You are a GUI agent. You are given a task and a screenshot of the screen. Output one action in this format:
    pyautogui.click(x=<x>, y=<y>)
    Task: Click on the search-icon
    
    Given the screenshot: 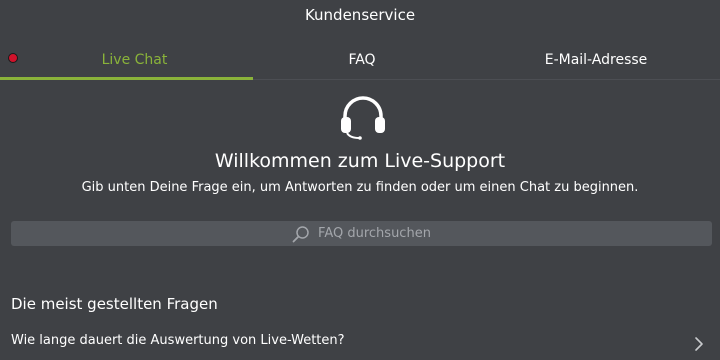 What is the action you would take?
    pyautogui.click(x=300, y=233)
    